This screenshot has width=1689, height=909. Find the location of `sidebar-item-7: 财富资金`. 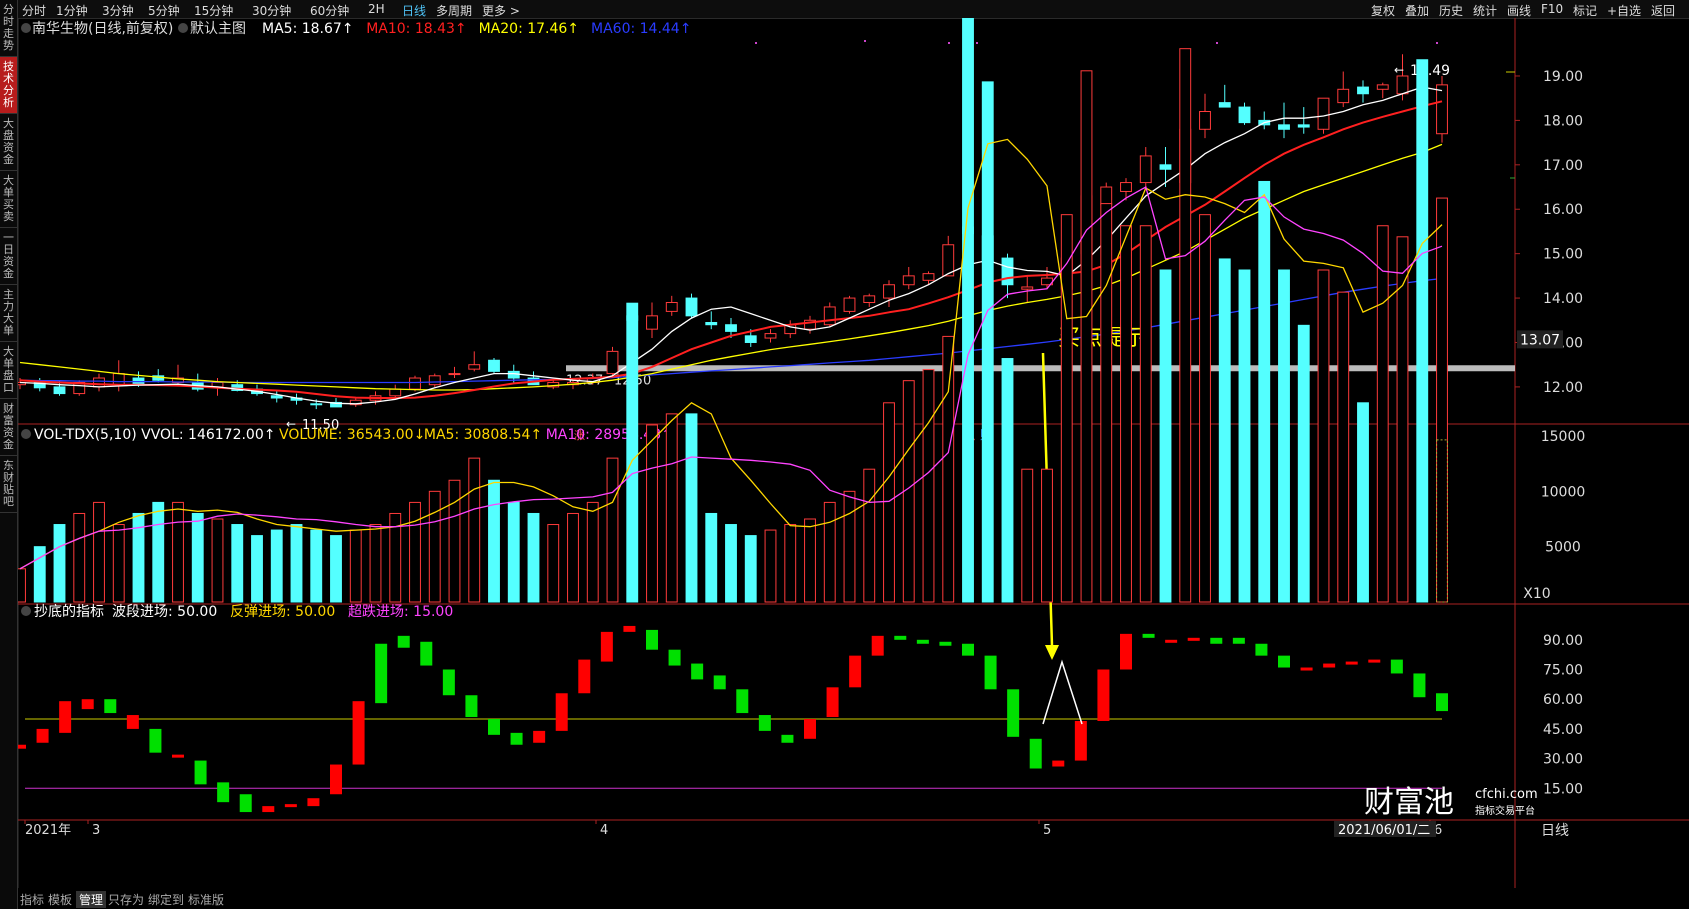

sidebar-item-7: 财富资金 is located at coordinates (8, 427).